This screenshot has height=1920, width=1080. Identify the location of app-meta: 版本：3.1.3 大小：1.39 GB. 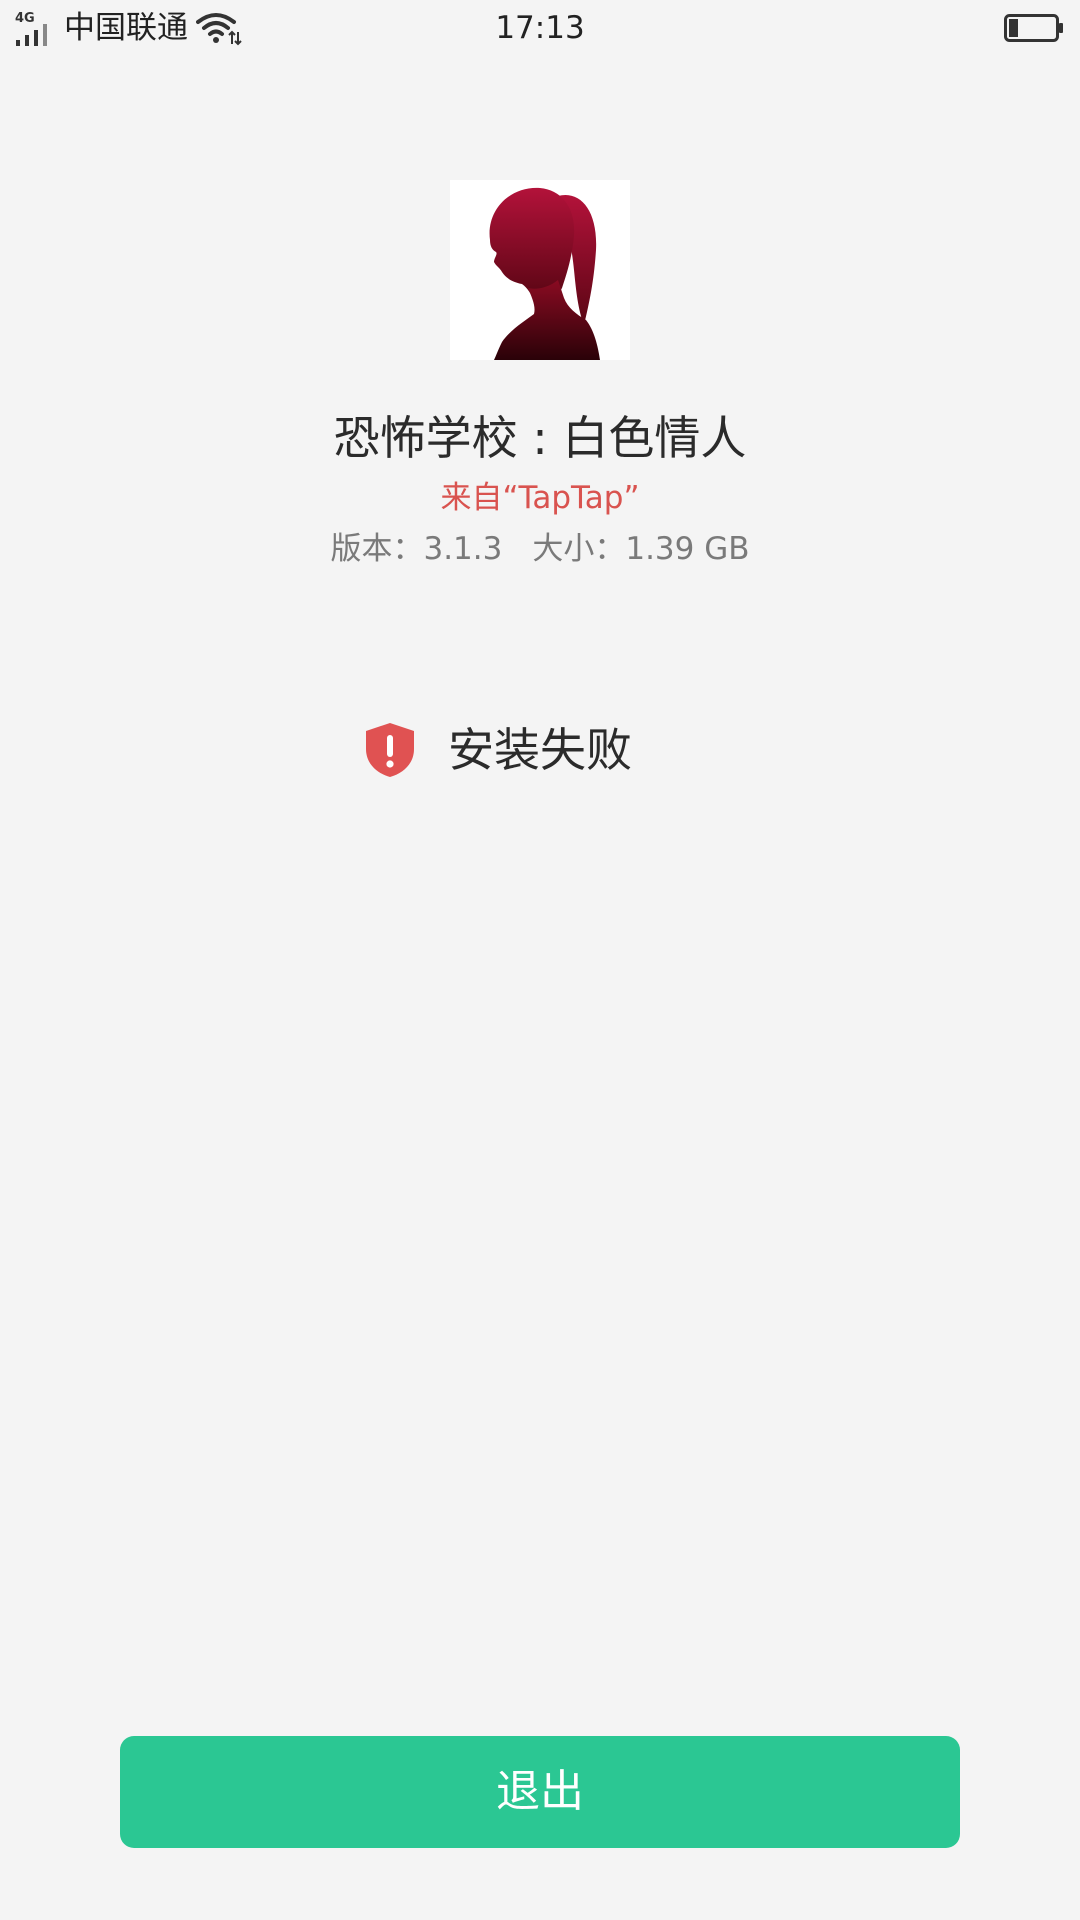
(540, 549).